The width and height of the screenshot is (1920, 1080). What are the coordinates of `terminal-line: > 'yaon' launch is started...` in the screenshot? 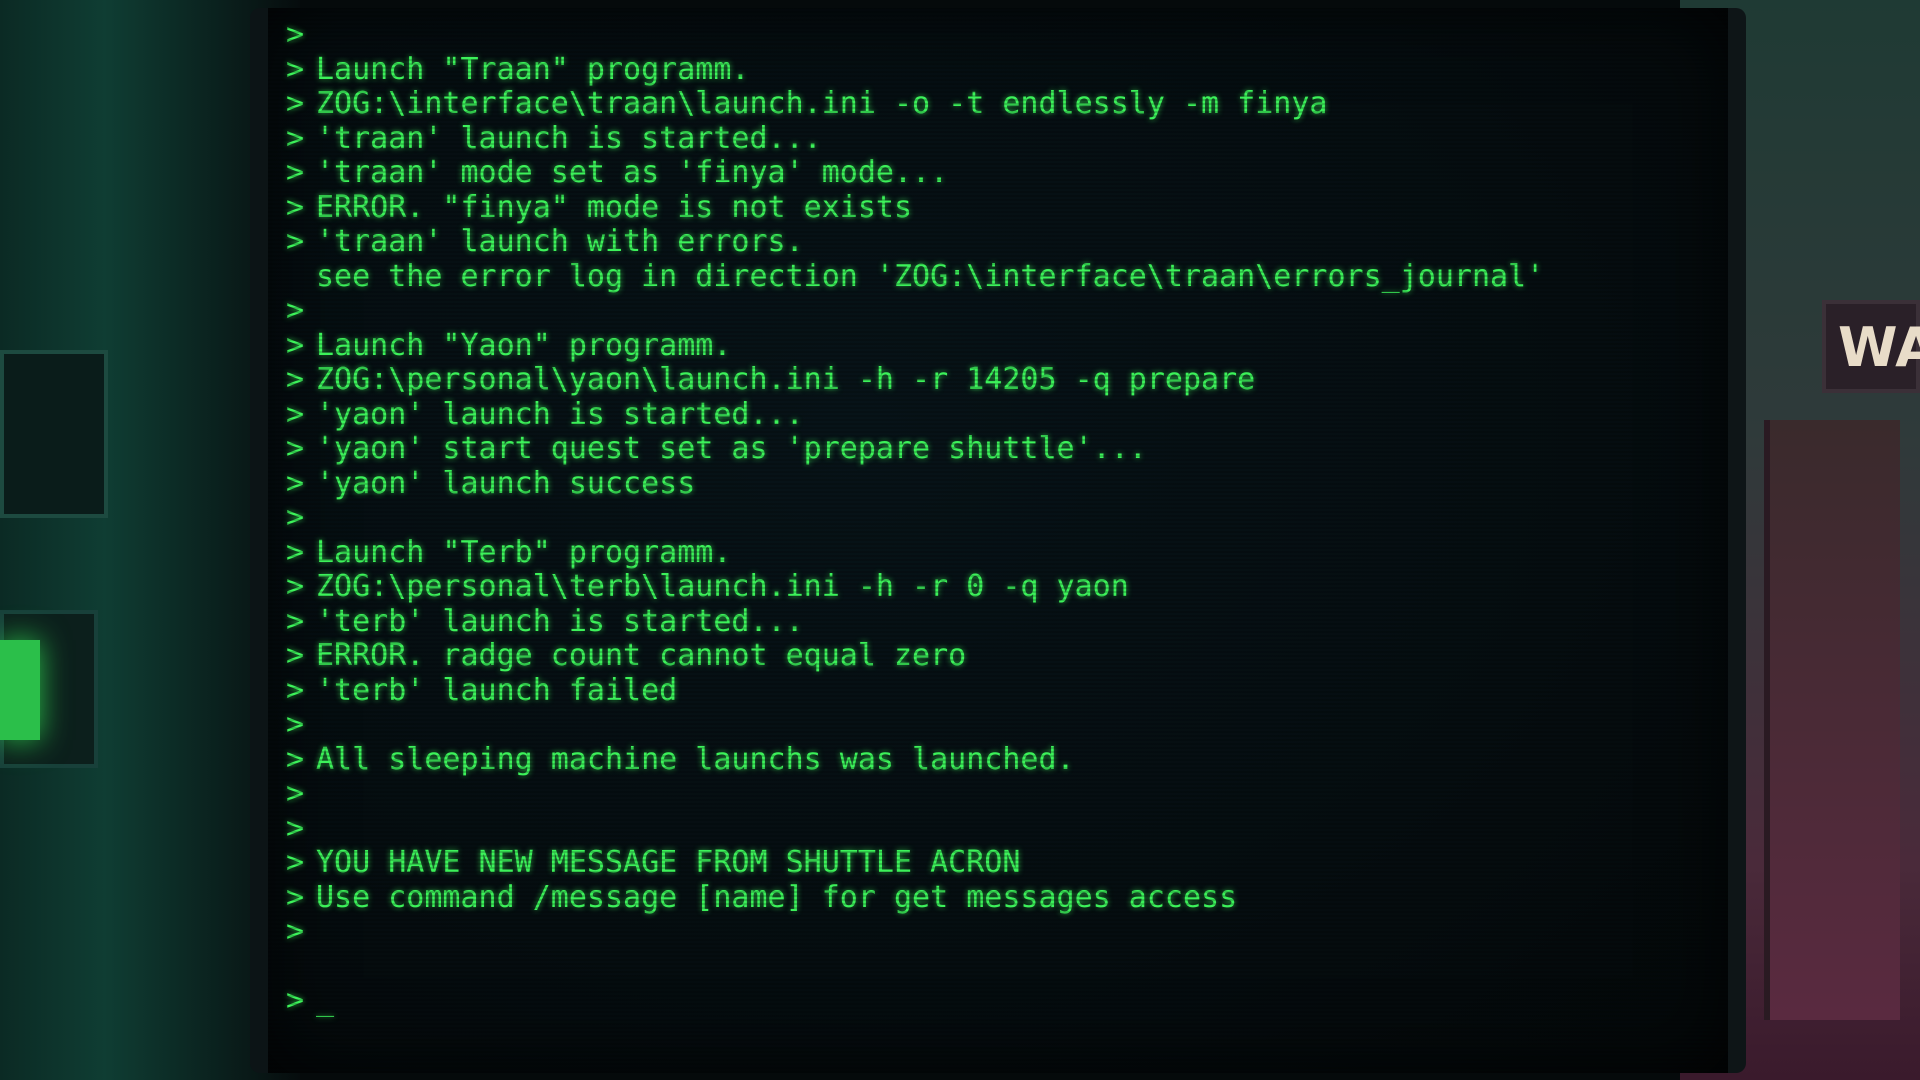 It's located at (986, 414).